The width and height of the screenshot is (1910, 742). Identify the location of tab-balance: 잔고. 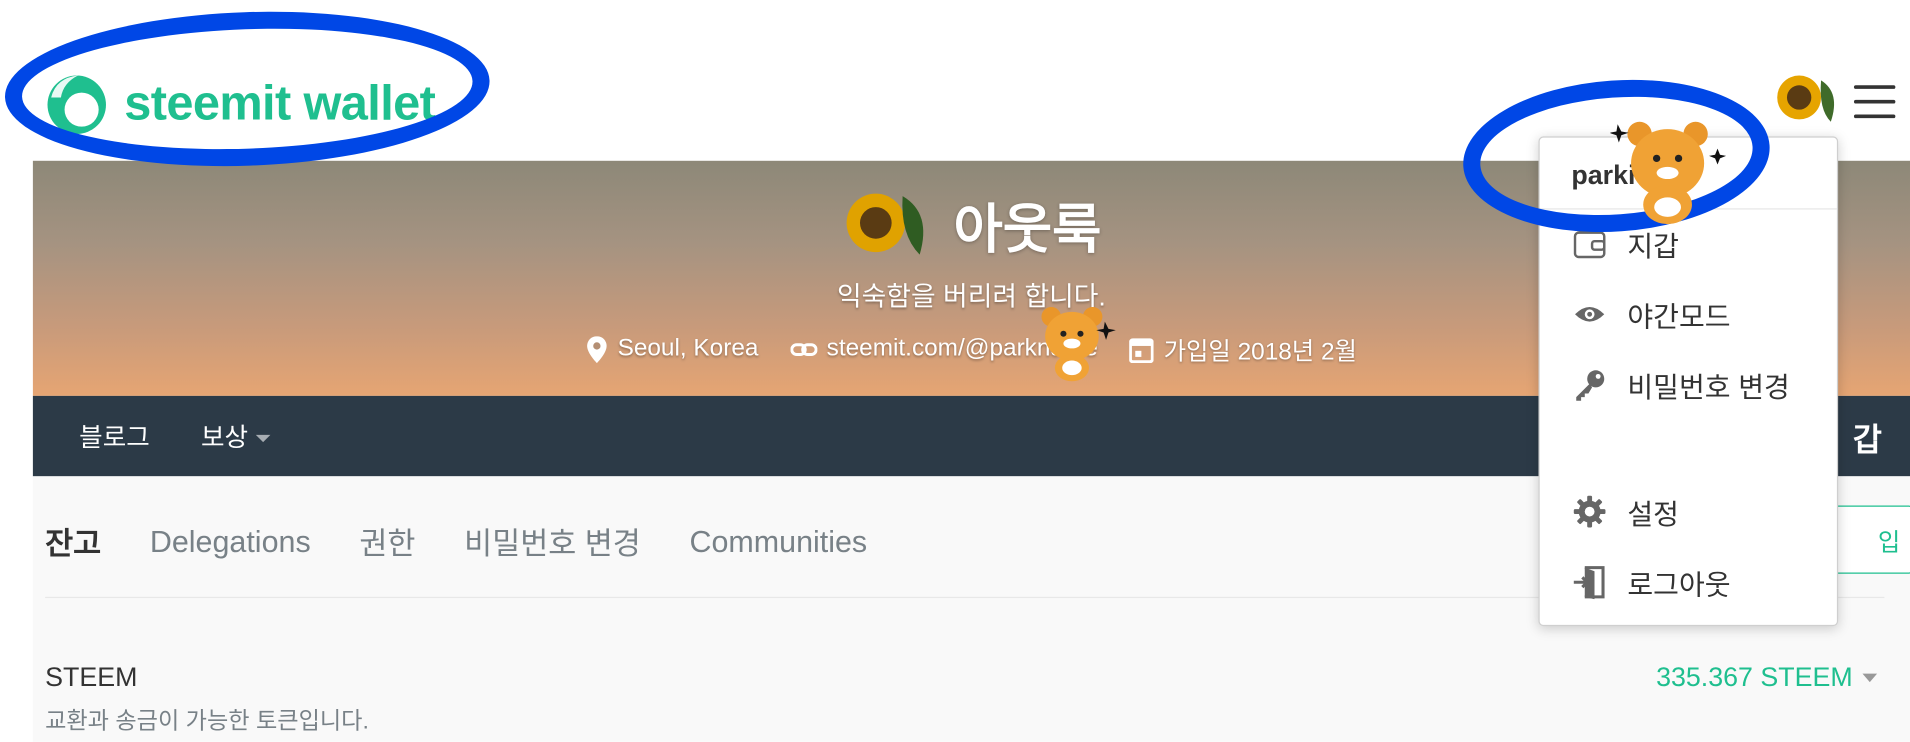
(73, 542).